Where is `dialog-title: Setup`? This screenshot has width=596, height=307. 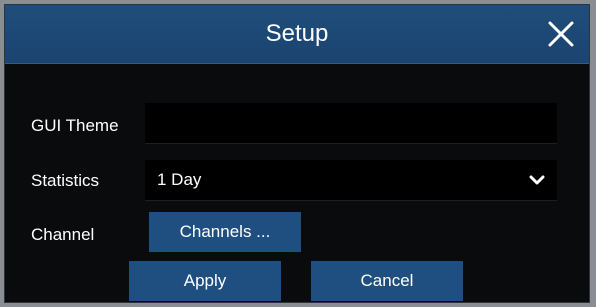
dialog-title: Setup is located at coordinates (297, 33).